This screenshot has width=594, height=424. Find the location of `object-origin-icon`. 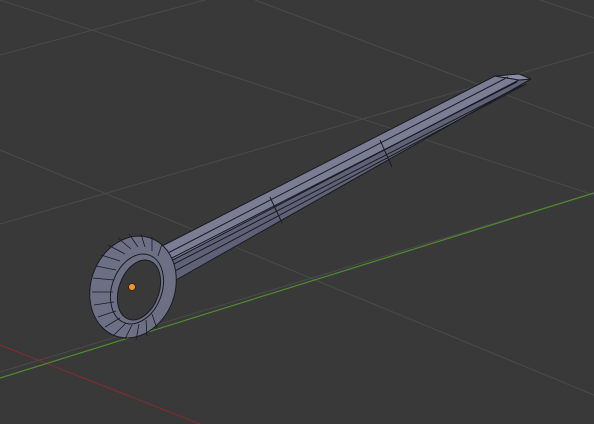

object-origin-icon is located at coordinates (132, 287).